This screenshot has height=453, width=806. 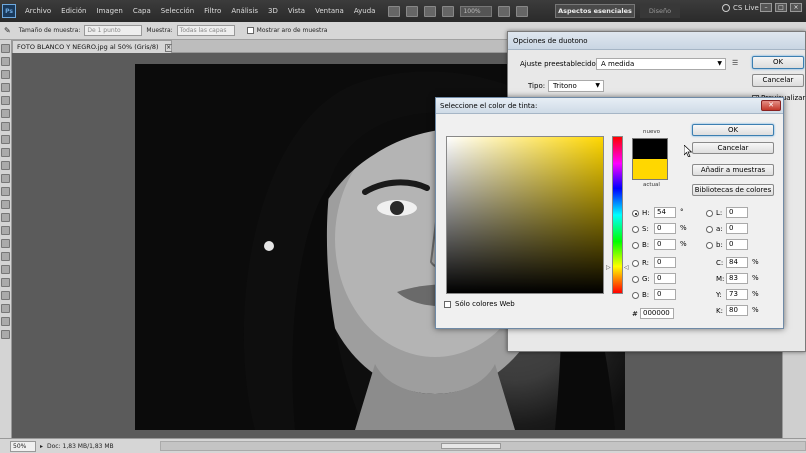 I want to click on menu-edicion: Edición, so click(x=73, y=11).